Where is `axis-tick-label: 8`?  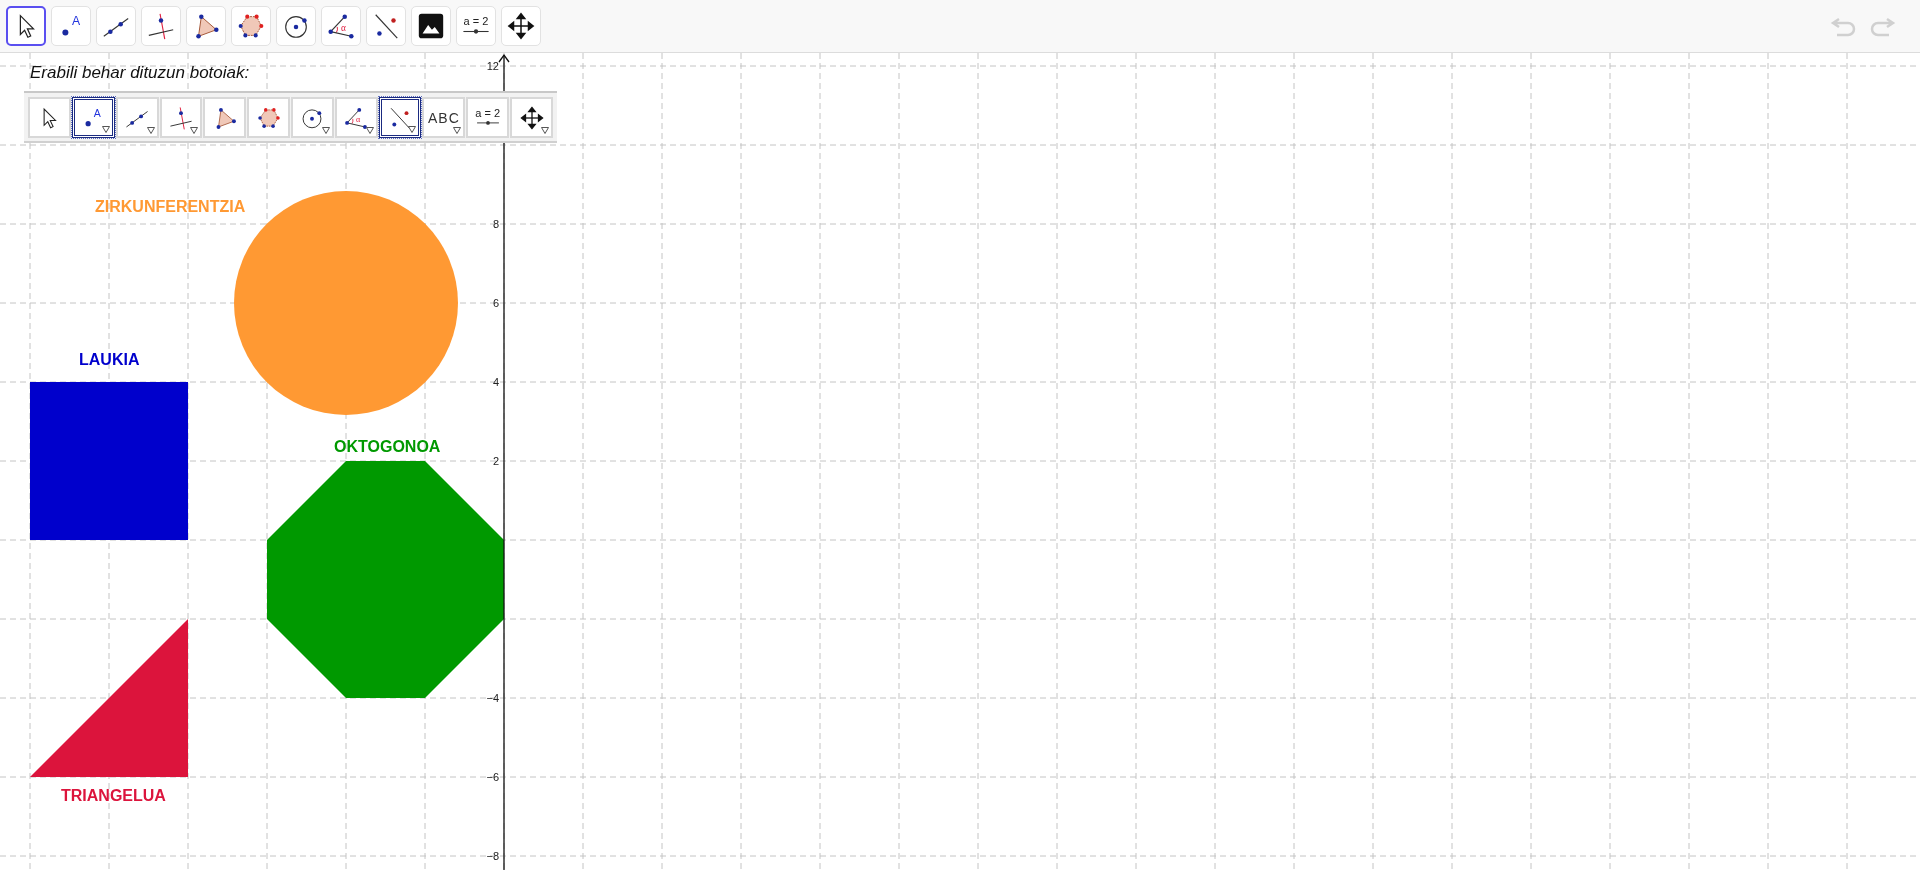 axis-tick-label: 8 is located at coordinates (495, 224).